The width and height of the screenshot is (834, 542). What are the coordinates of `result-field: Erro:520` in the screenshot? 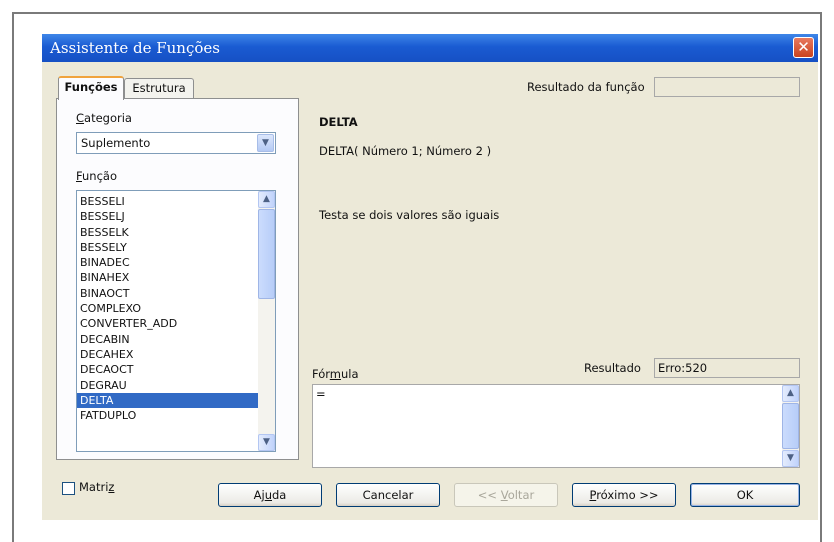 It's located at (727, 368).